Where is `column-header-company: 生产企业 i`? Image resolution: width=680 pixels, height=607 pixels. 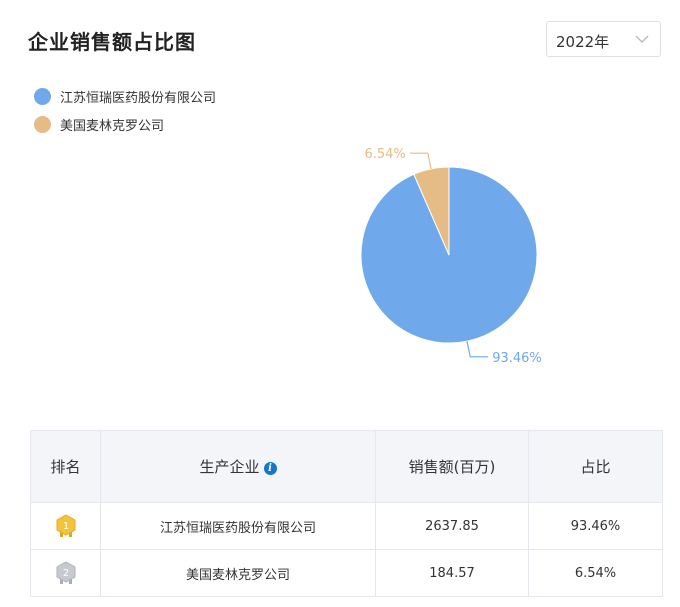 column-header-company: 生产企业 i is located at coordinates (238, 466).